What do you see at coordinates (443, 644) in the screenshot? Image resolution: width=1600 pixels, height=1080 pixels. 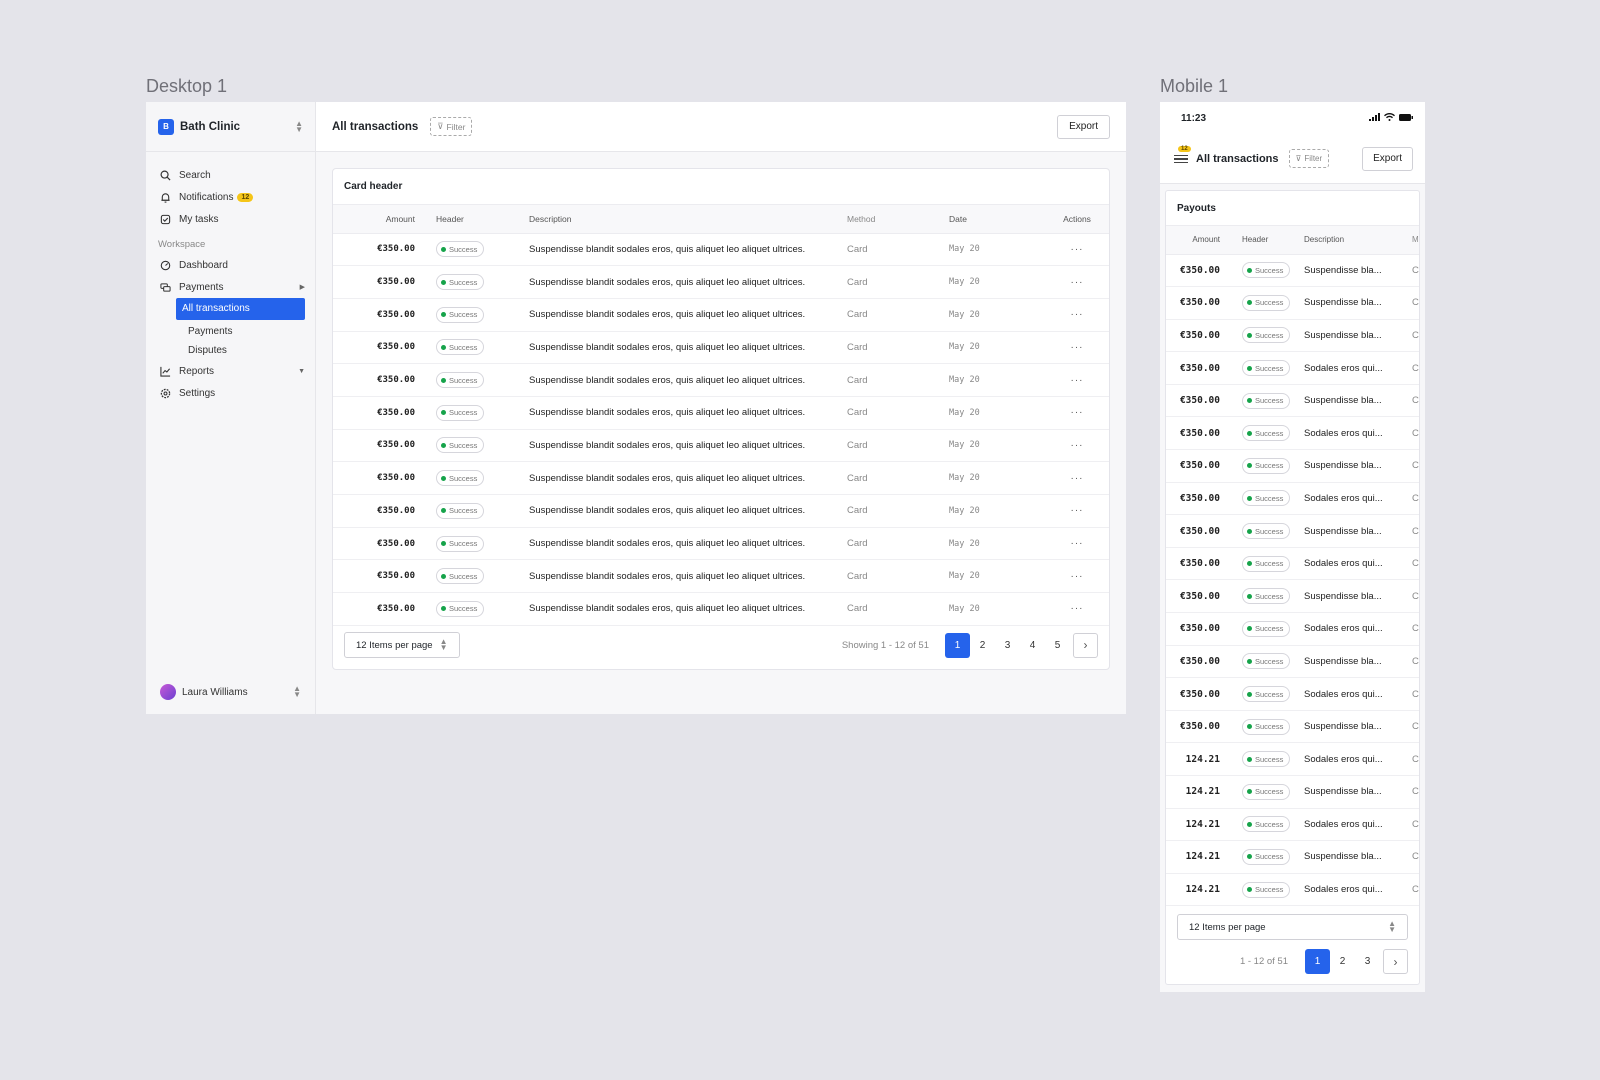 I see `chevron-updown-icon: ▲ ▼` at bounding box center [443, 644].